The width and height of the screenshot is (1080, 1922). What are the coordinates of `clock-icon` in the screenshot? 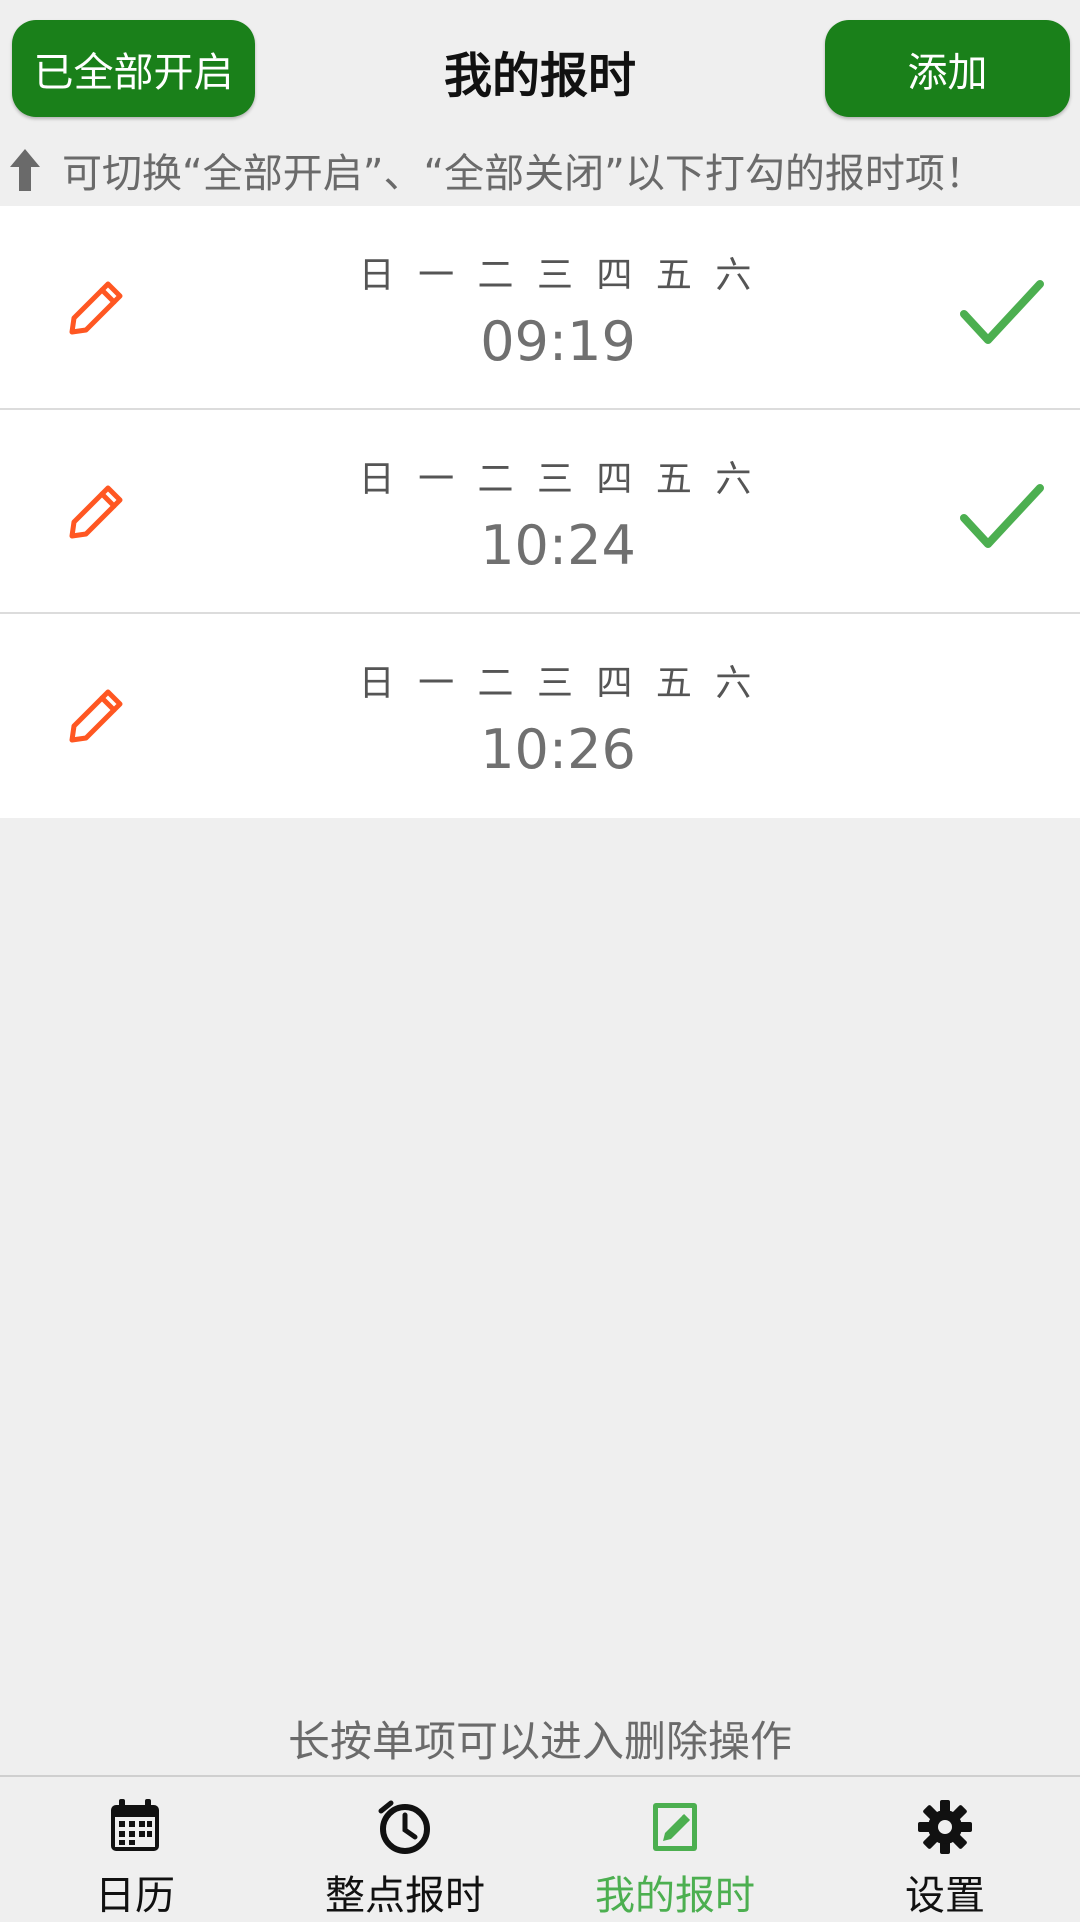 It's located at (404, 1827).